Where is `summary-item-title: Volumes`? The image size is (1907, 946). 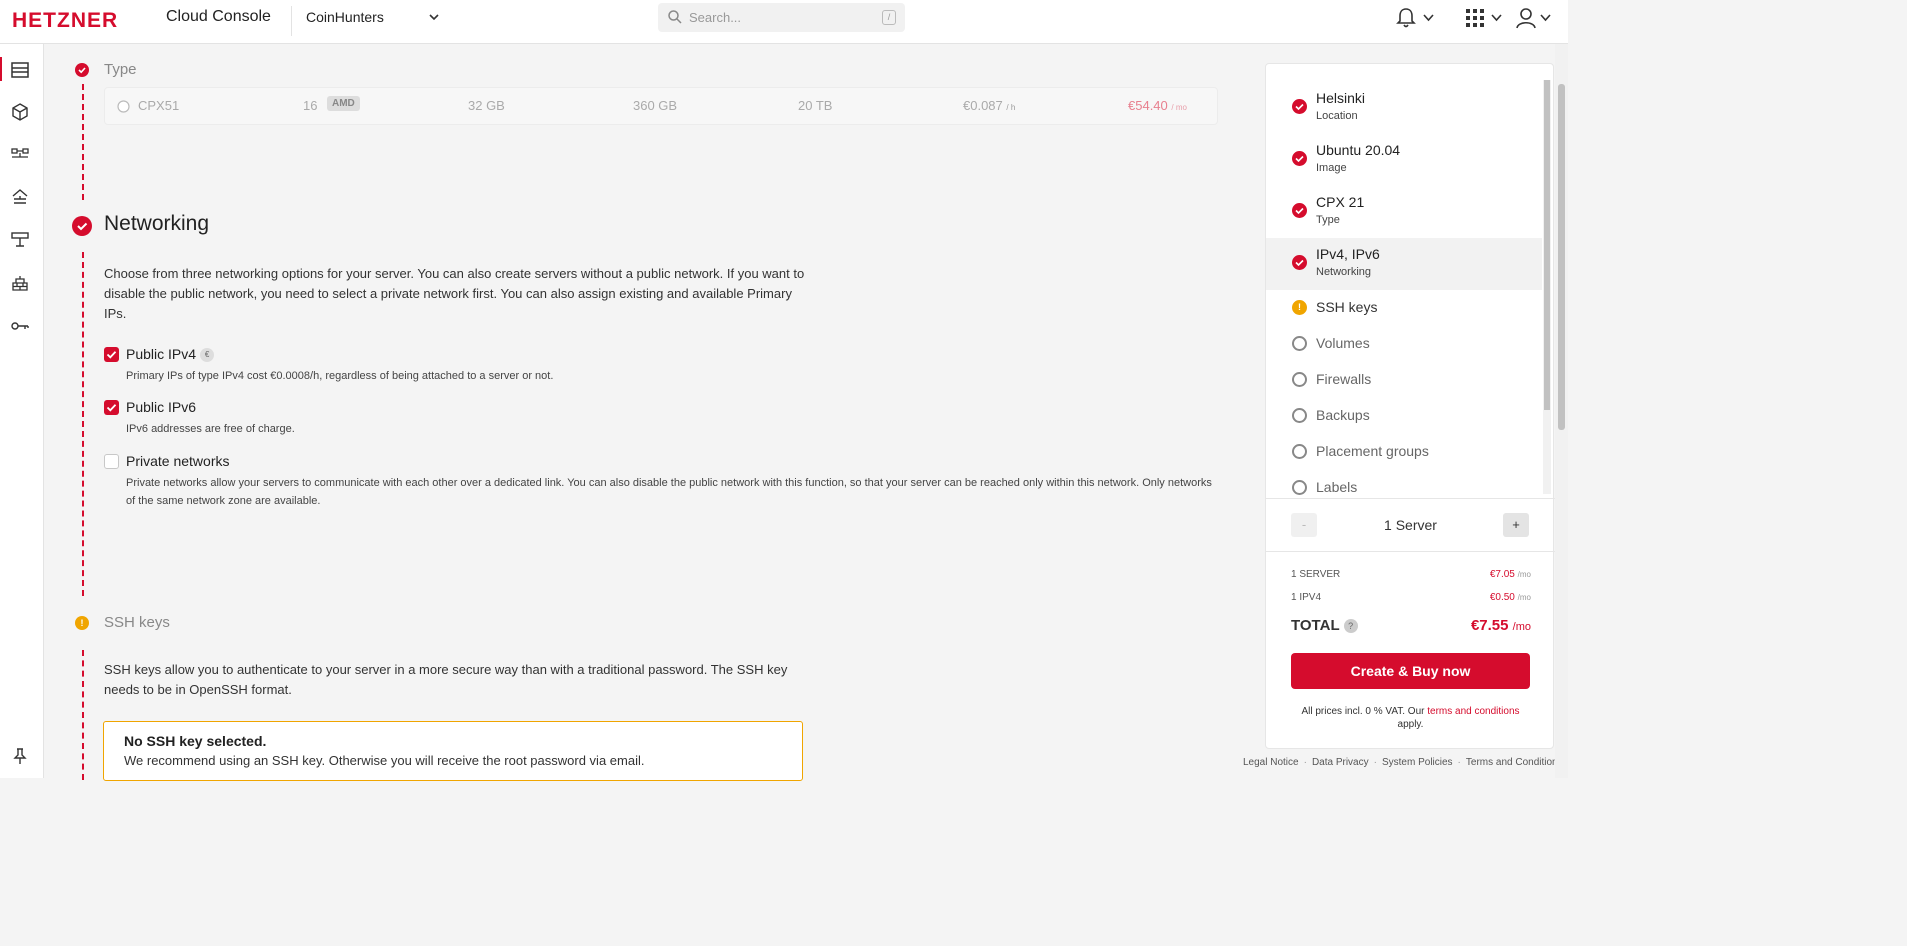
summary-item-title: Volumes is located at coordinates (1343, 343).